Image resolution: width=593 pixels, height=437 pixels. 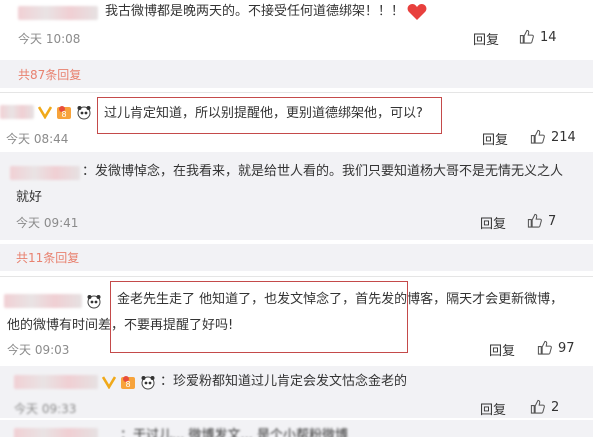 I want to click on comment-time: 今天 08:44, so click(x=37, y=139).